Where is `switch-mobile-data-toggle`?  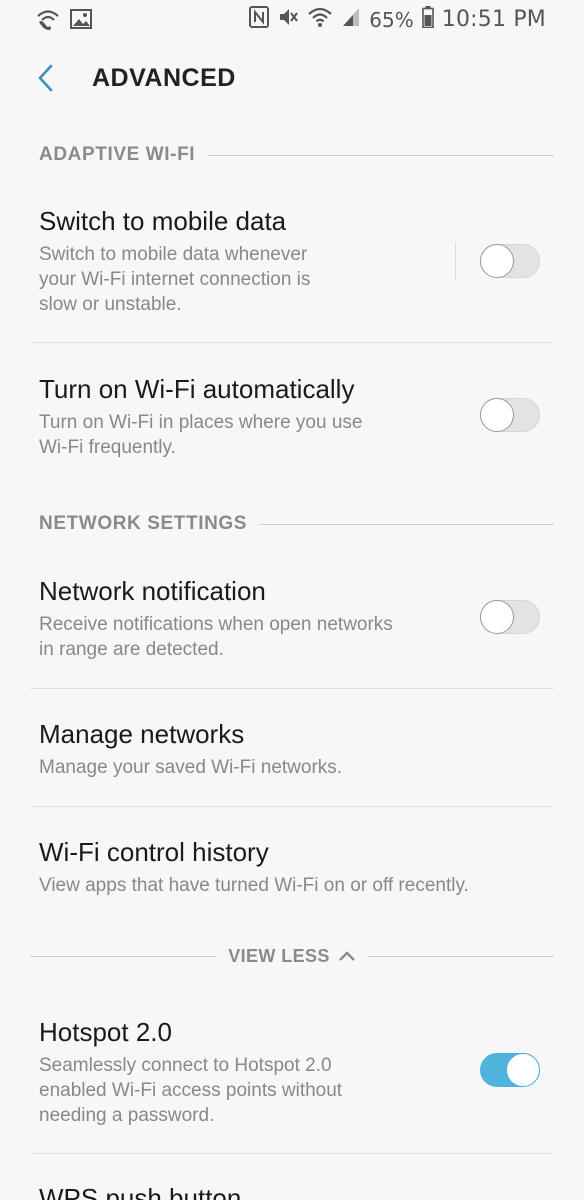 switch-mobile-data-toggle is located at coordinates (510, 261).